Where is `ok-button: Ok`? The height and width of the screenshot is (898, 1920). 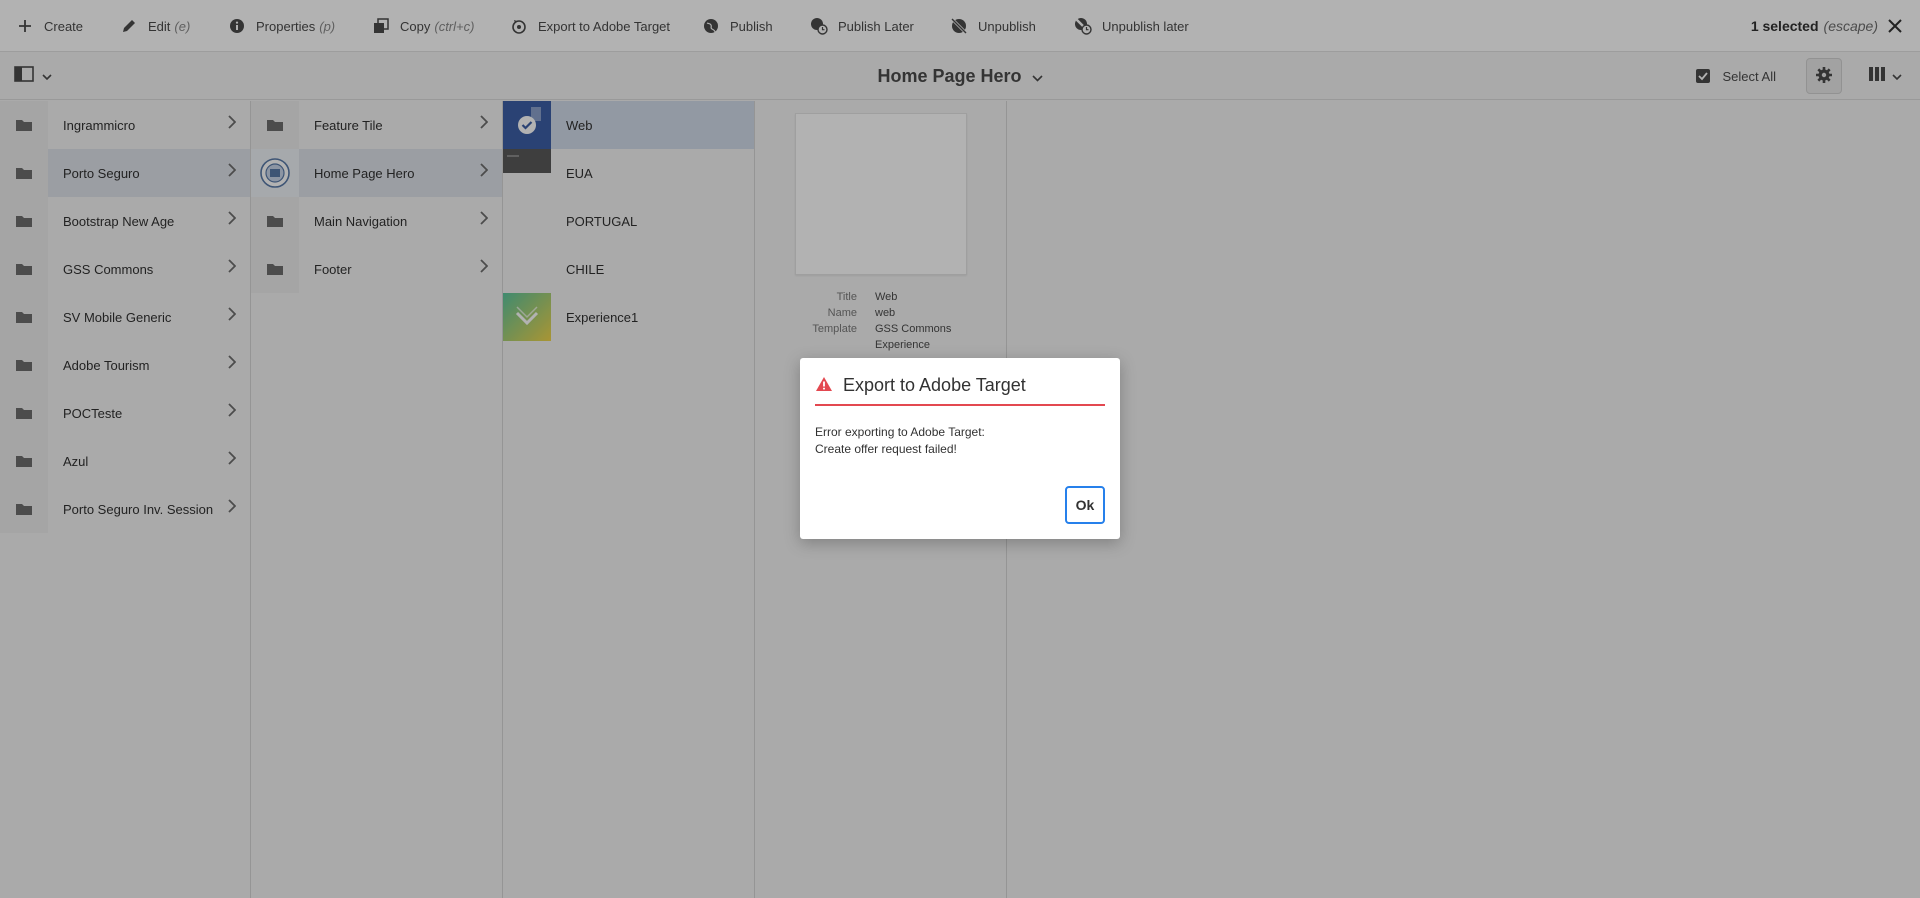
ok-button: Ok is located at coordinates (1085, 505).